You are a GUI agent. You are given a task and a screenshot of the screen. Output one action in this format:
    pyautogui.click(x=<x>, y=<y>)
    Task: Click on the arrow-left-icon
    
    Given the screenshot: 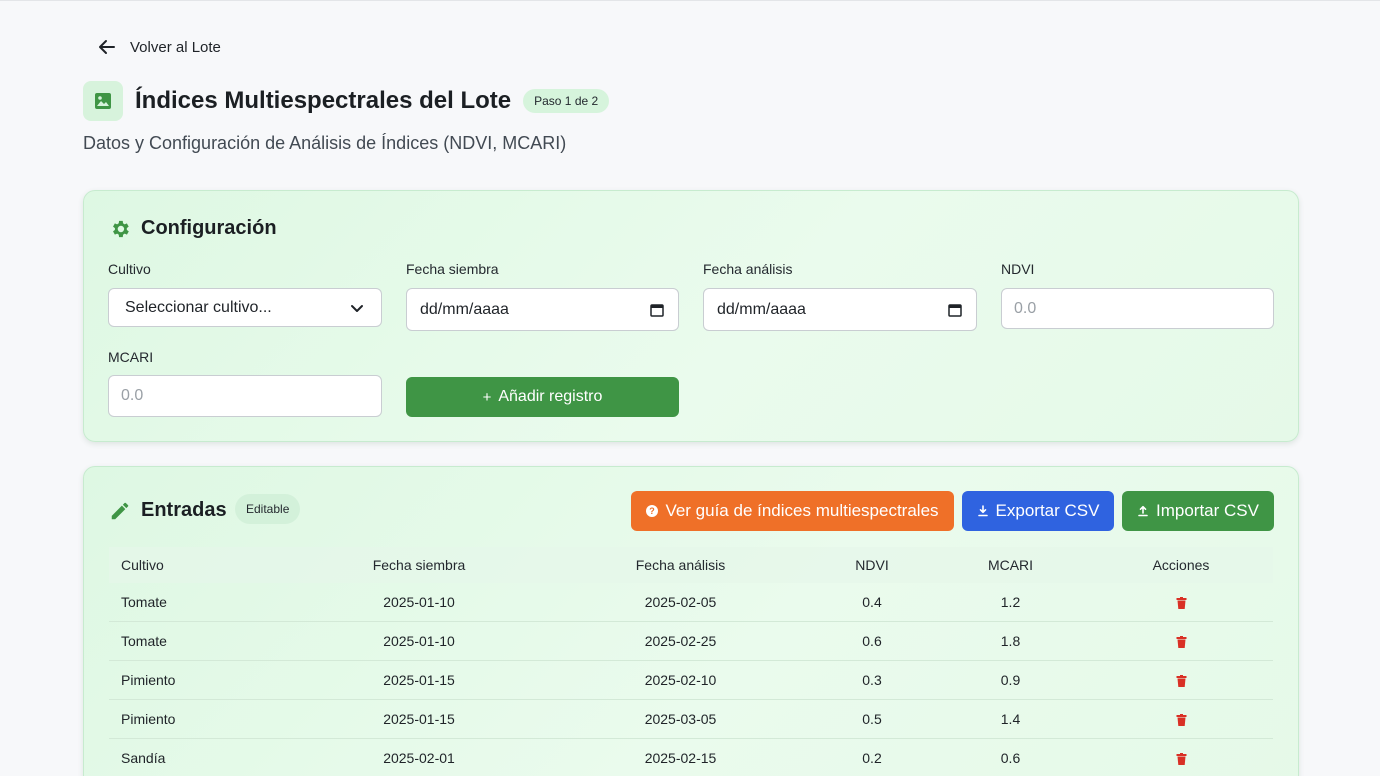 What is the action you would take?
    pyautogui.click(x=107, y=47)
    